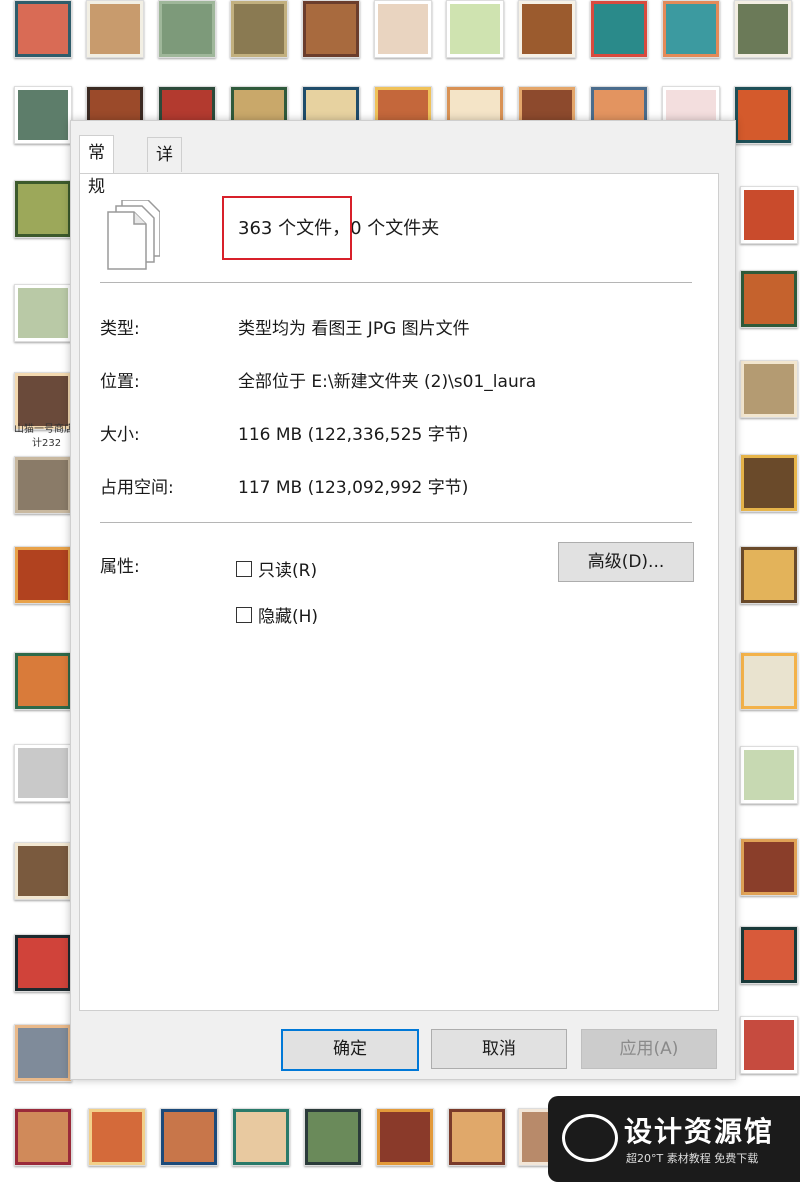 The width and height of the screenshot is (800, 1200). Describe the element at coordinates (499, 1049) in the screenshot. I see `cancel-button: 取消` at that location.